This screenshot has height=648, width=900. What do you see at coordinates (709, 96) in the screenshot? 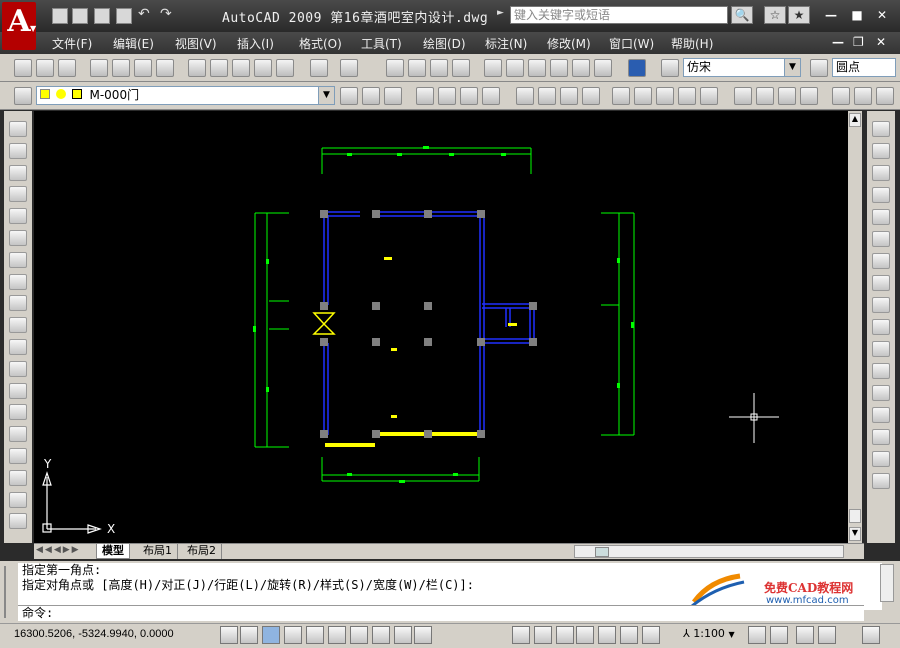
I see `dim-break-icon` at bounding box center [709, 96].